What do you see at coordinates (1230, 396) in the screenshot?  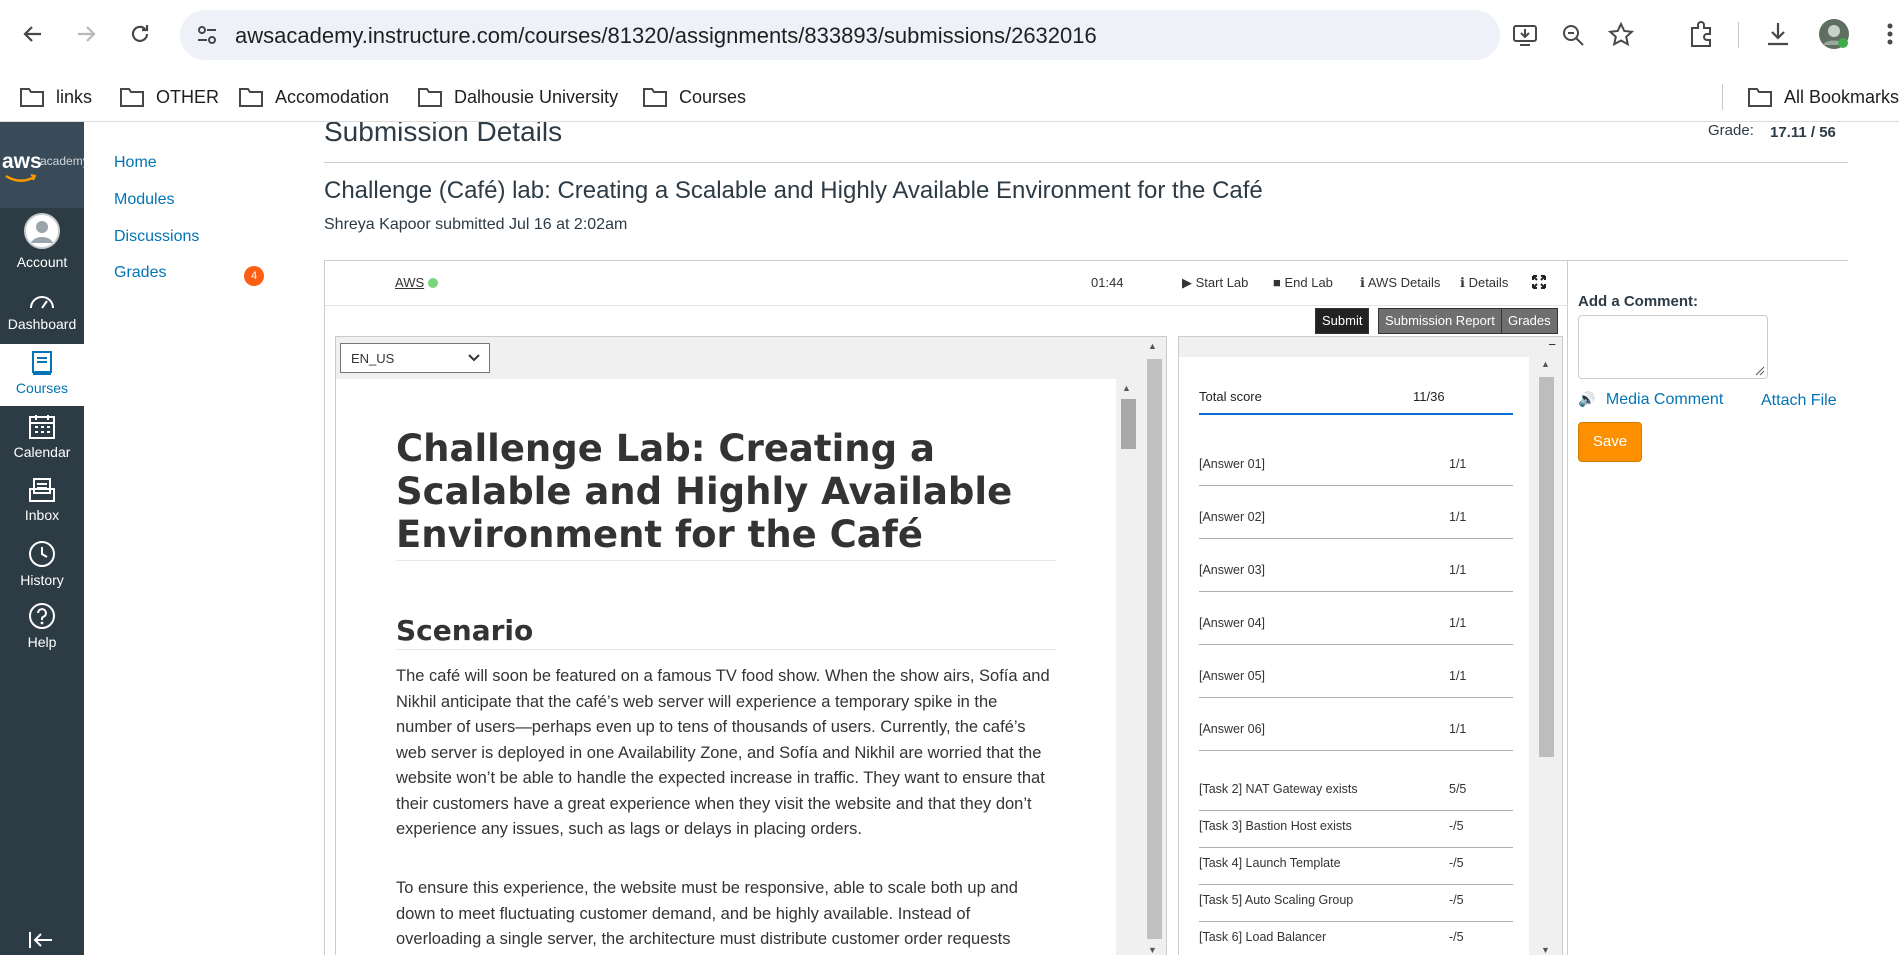 I see `total-score-label: Total score` at bounding box center [1230, 396].